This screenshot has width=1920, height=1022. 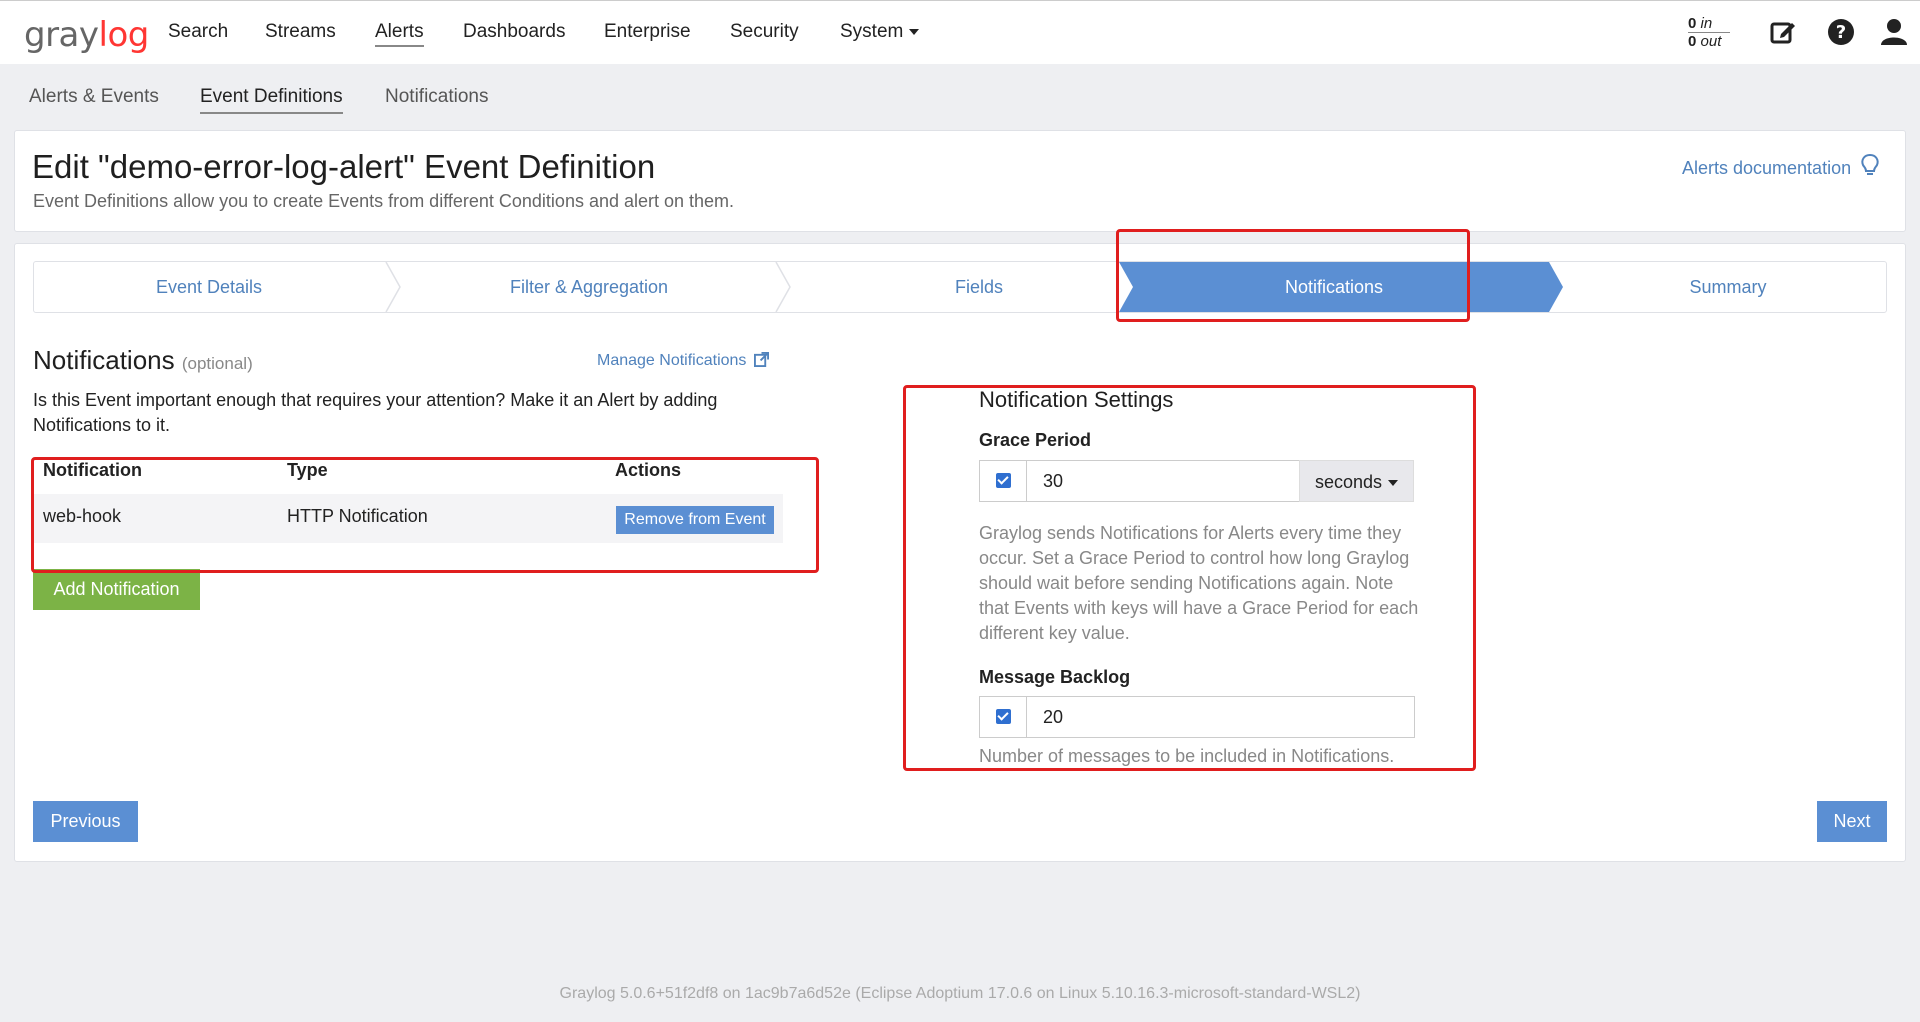 I want to click on step-event-details: Event Details, so click(x=209, y=287).